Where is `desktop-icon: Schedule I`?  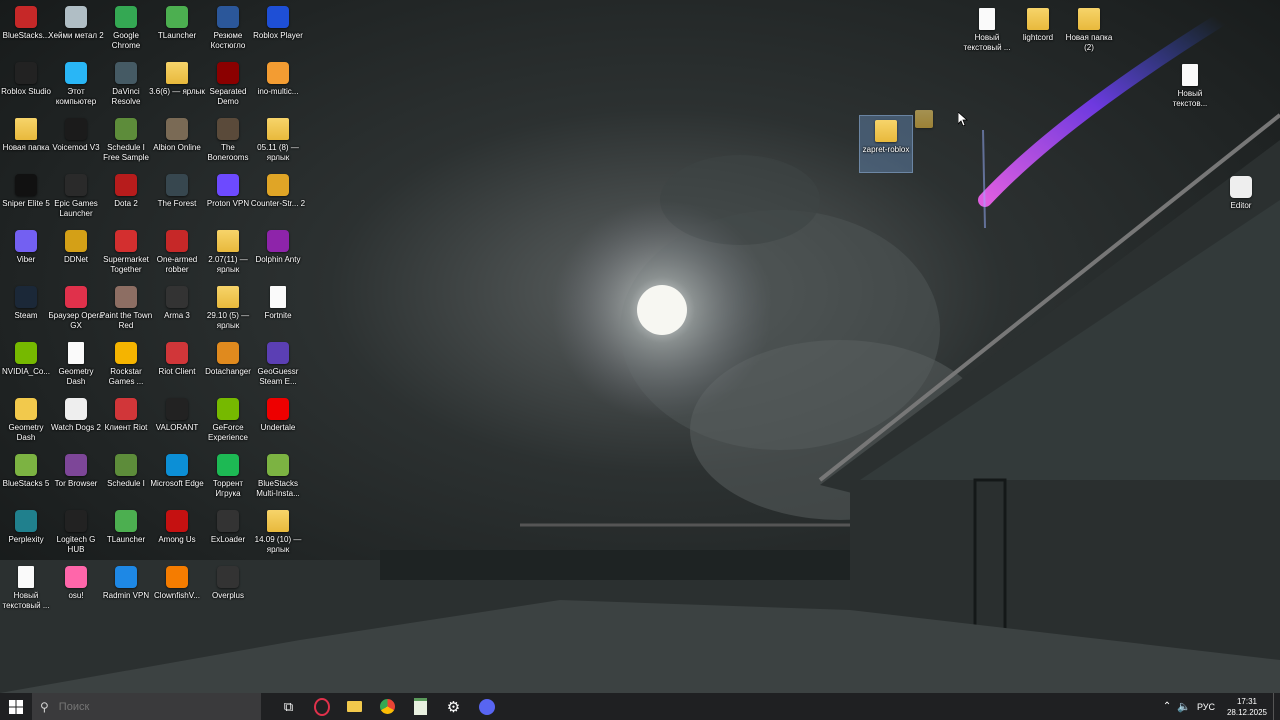 desktop-icon: Schedule I is located at coordinates (126, 478).